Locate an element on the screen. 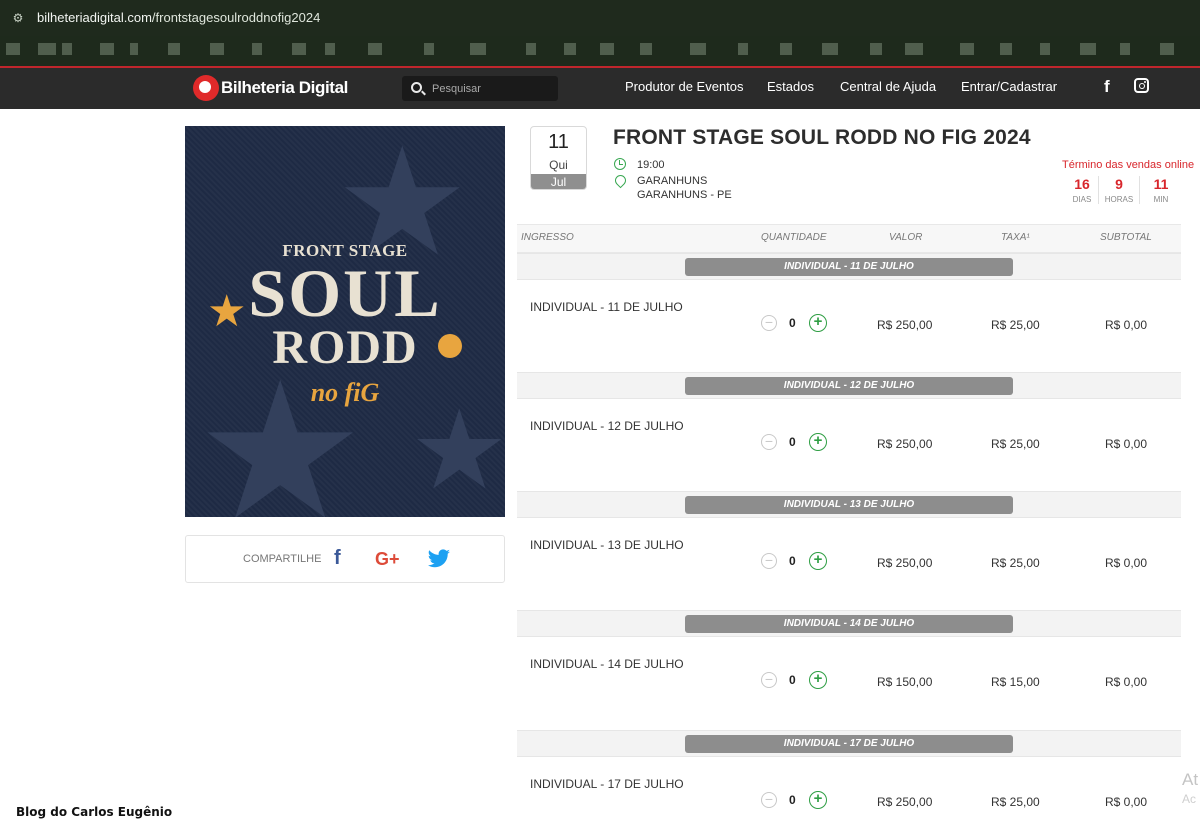 Image resolution: width=1200 pixels, height=829 pixels. ticket-group-label: INDIVIDUAL - 12 DE JULHO is located at coordinates (849, 386).